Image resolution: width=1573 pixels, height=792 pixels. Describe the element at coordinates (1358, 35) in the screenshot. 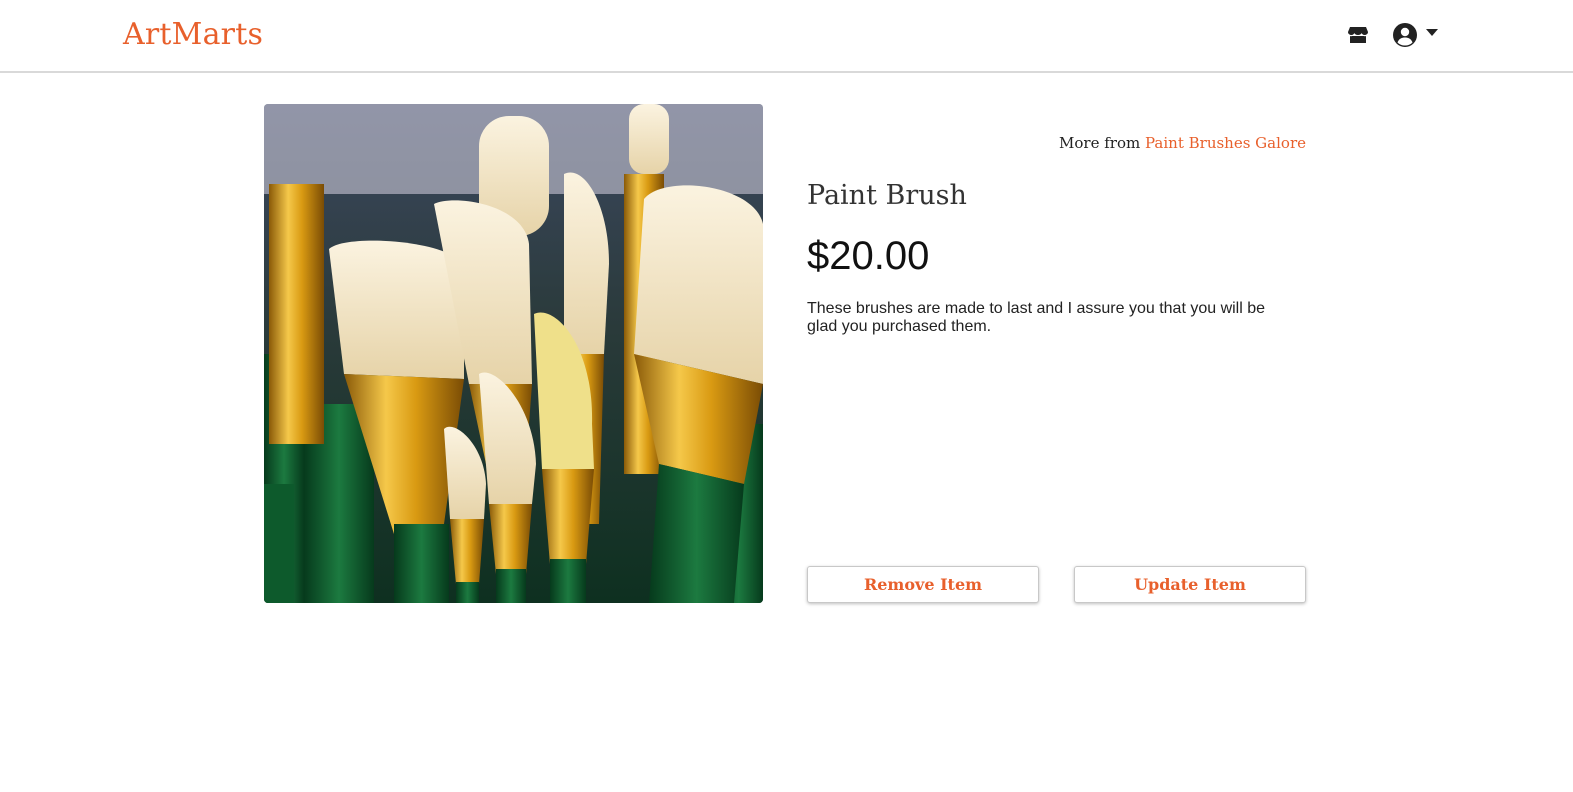

I see `store-icon` at that location.